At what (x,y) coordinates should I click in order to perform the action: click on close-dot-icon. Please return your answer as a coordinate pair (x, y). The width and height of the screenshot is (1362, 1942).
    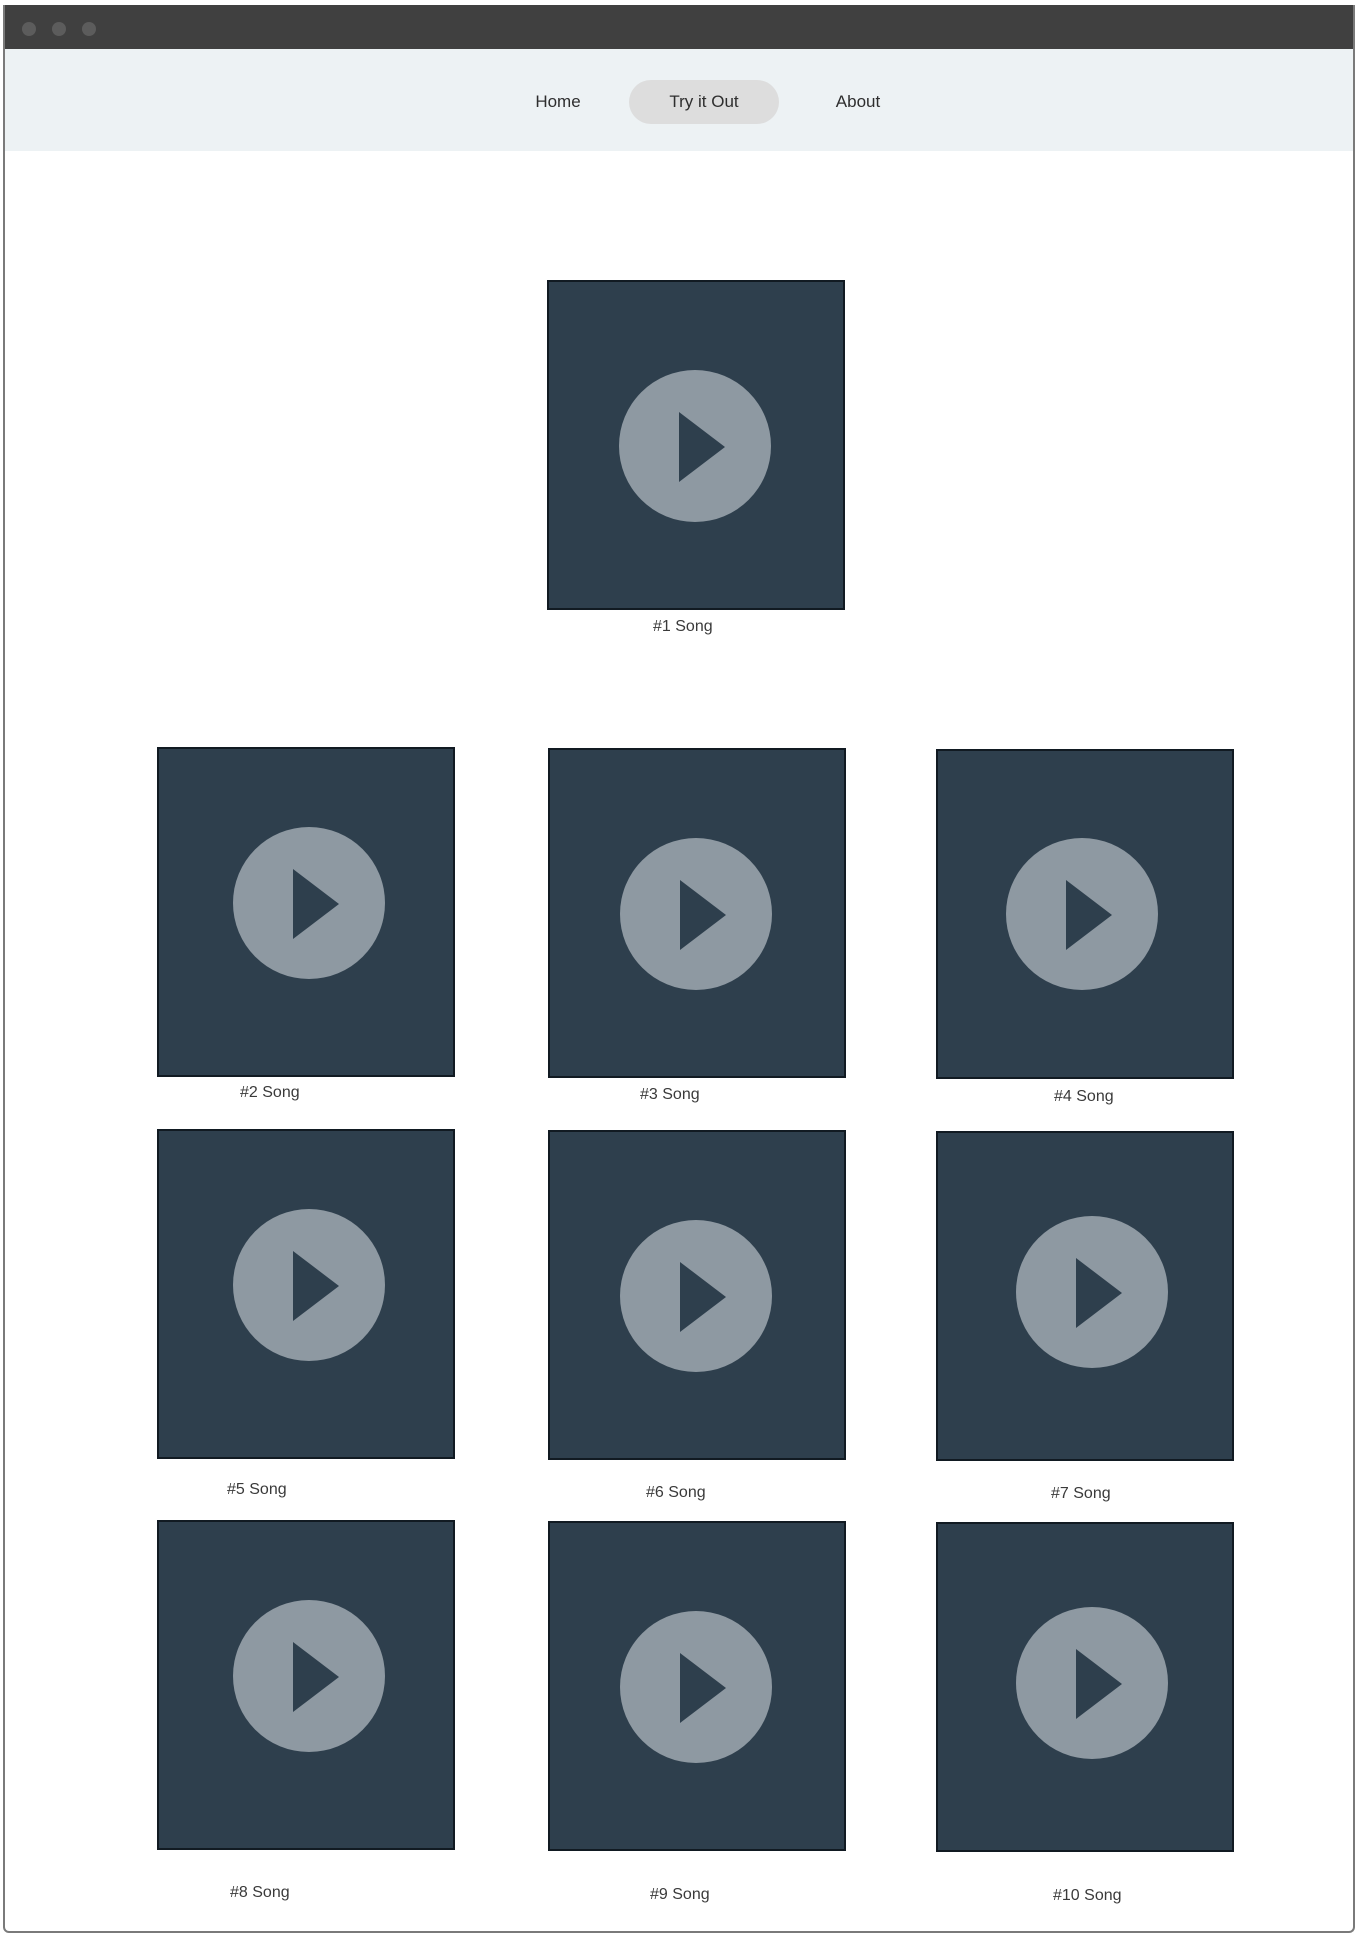
    Looking at the image, I should click on (29, 29).